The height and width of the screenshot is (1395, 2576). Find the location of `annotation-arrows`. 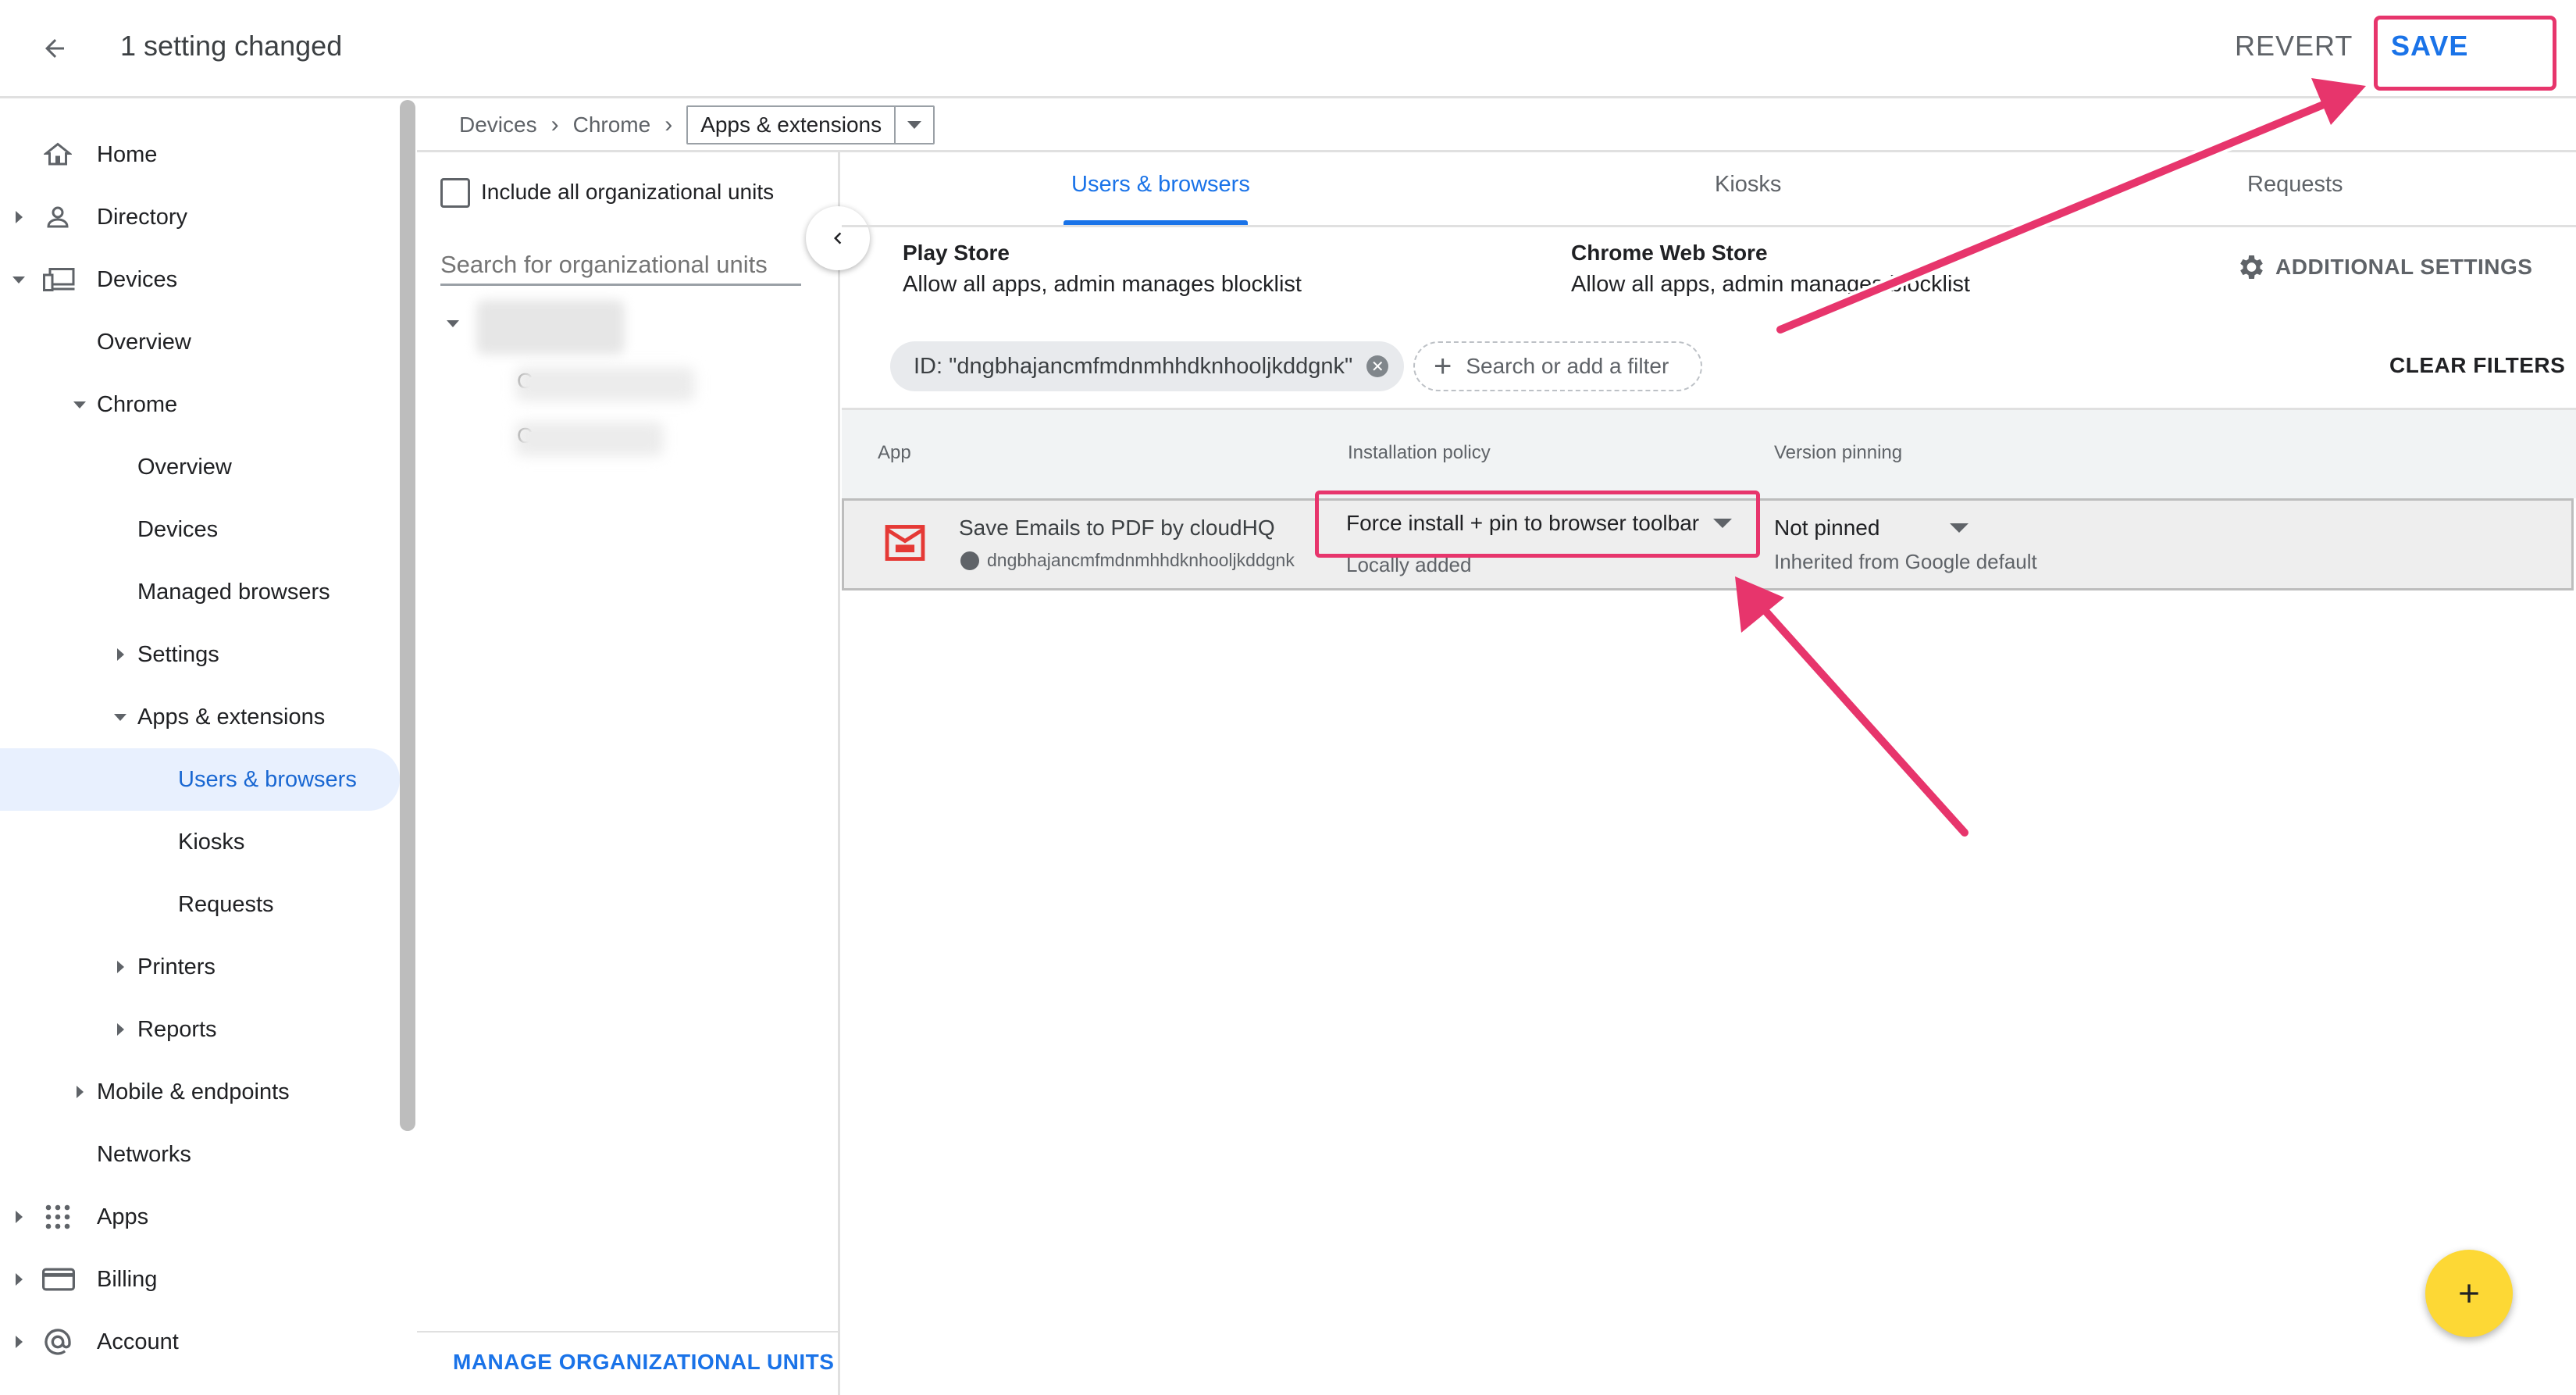

annotation-arrows is located at coordinates (2050, 459).